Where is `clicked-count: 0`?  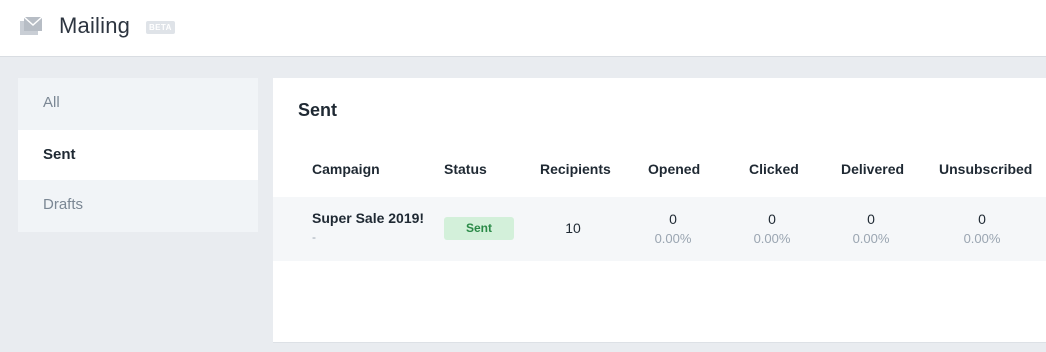
clicked-count: 0 is located at coordinates (772, 219).